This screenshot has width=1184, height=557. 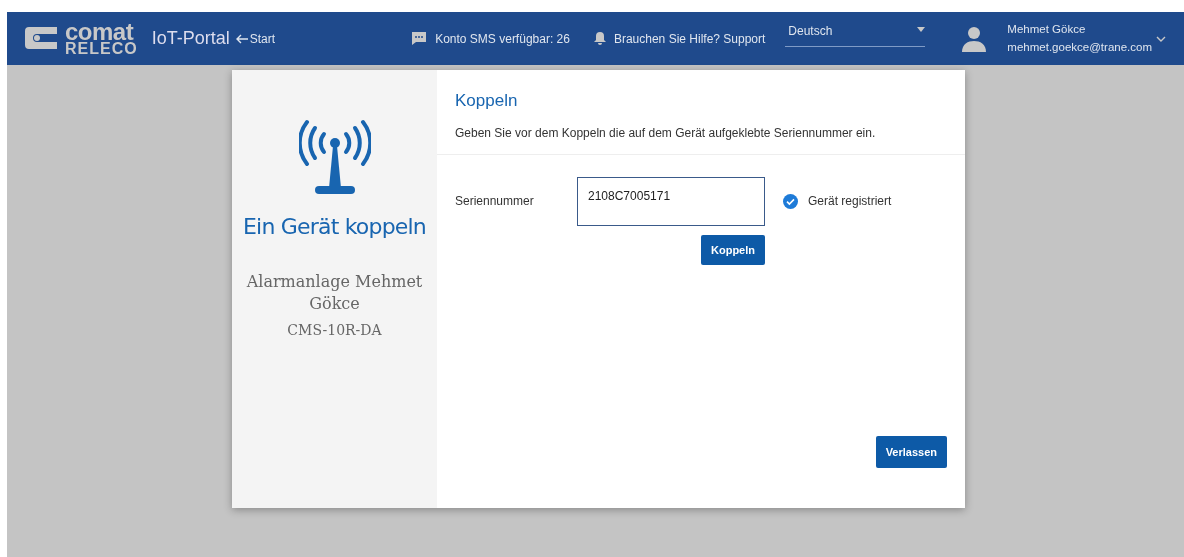 I want to click on app-title: IoT-Portal, so click(x=190, y=38).